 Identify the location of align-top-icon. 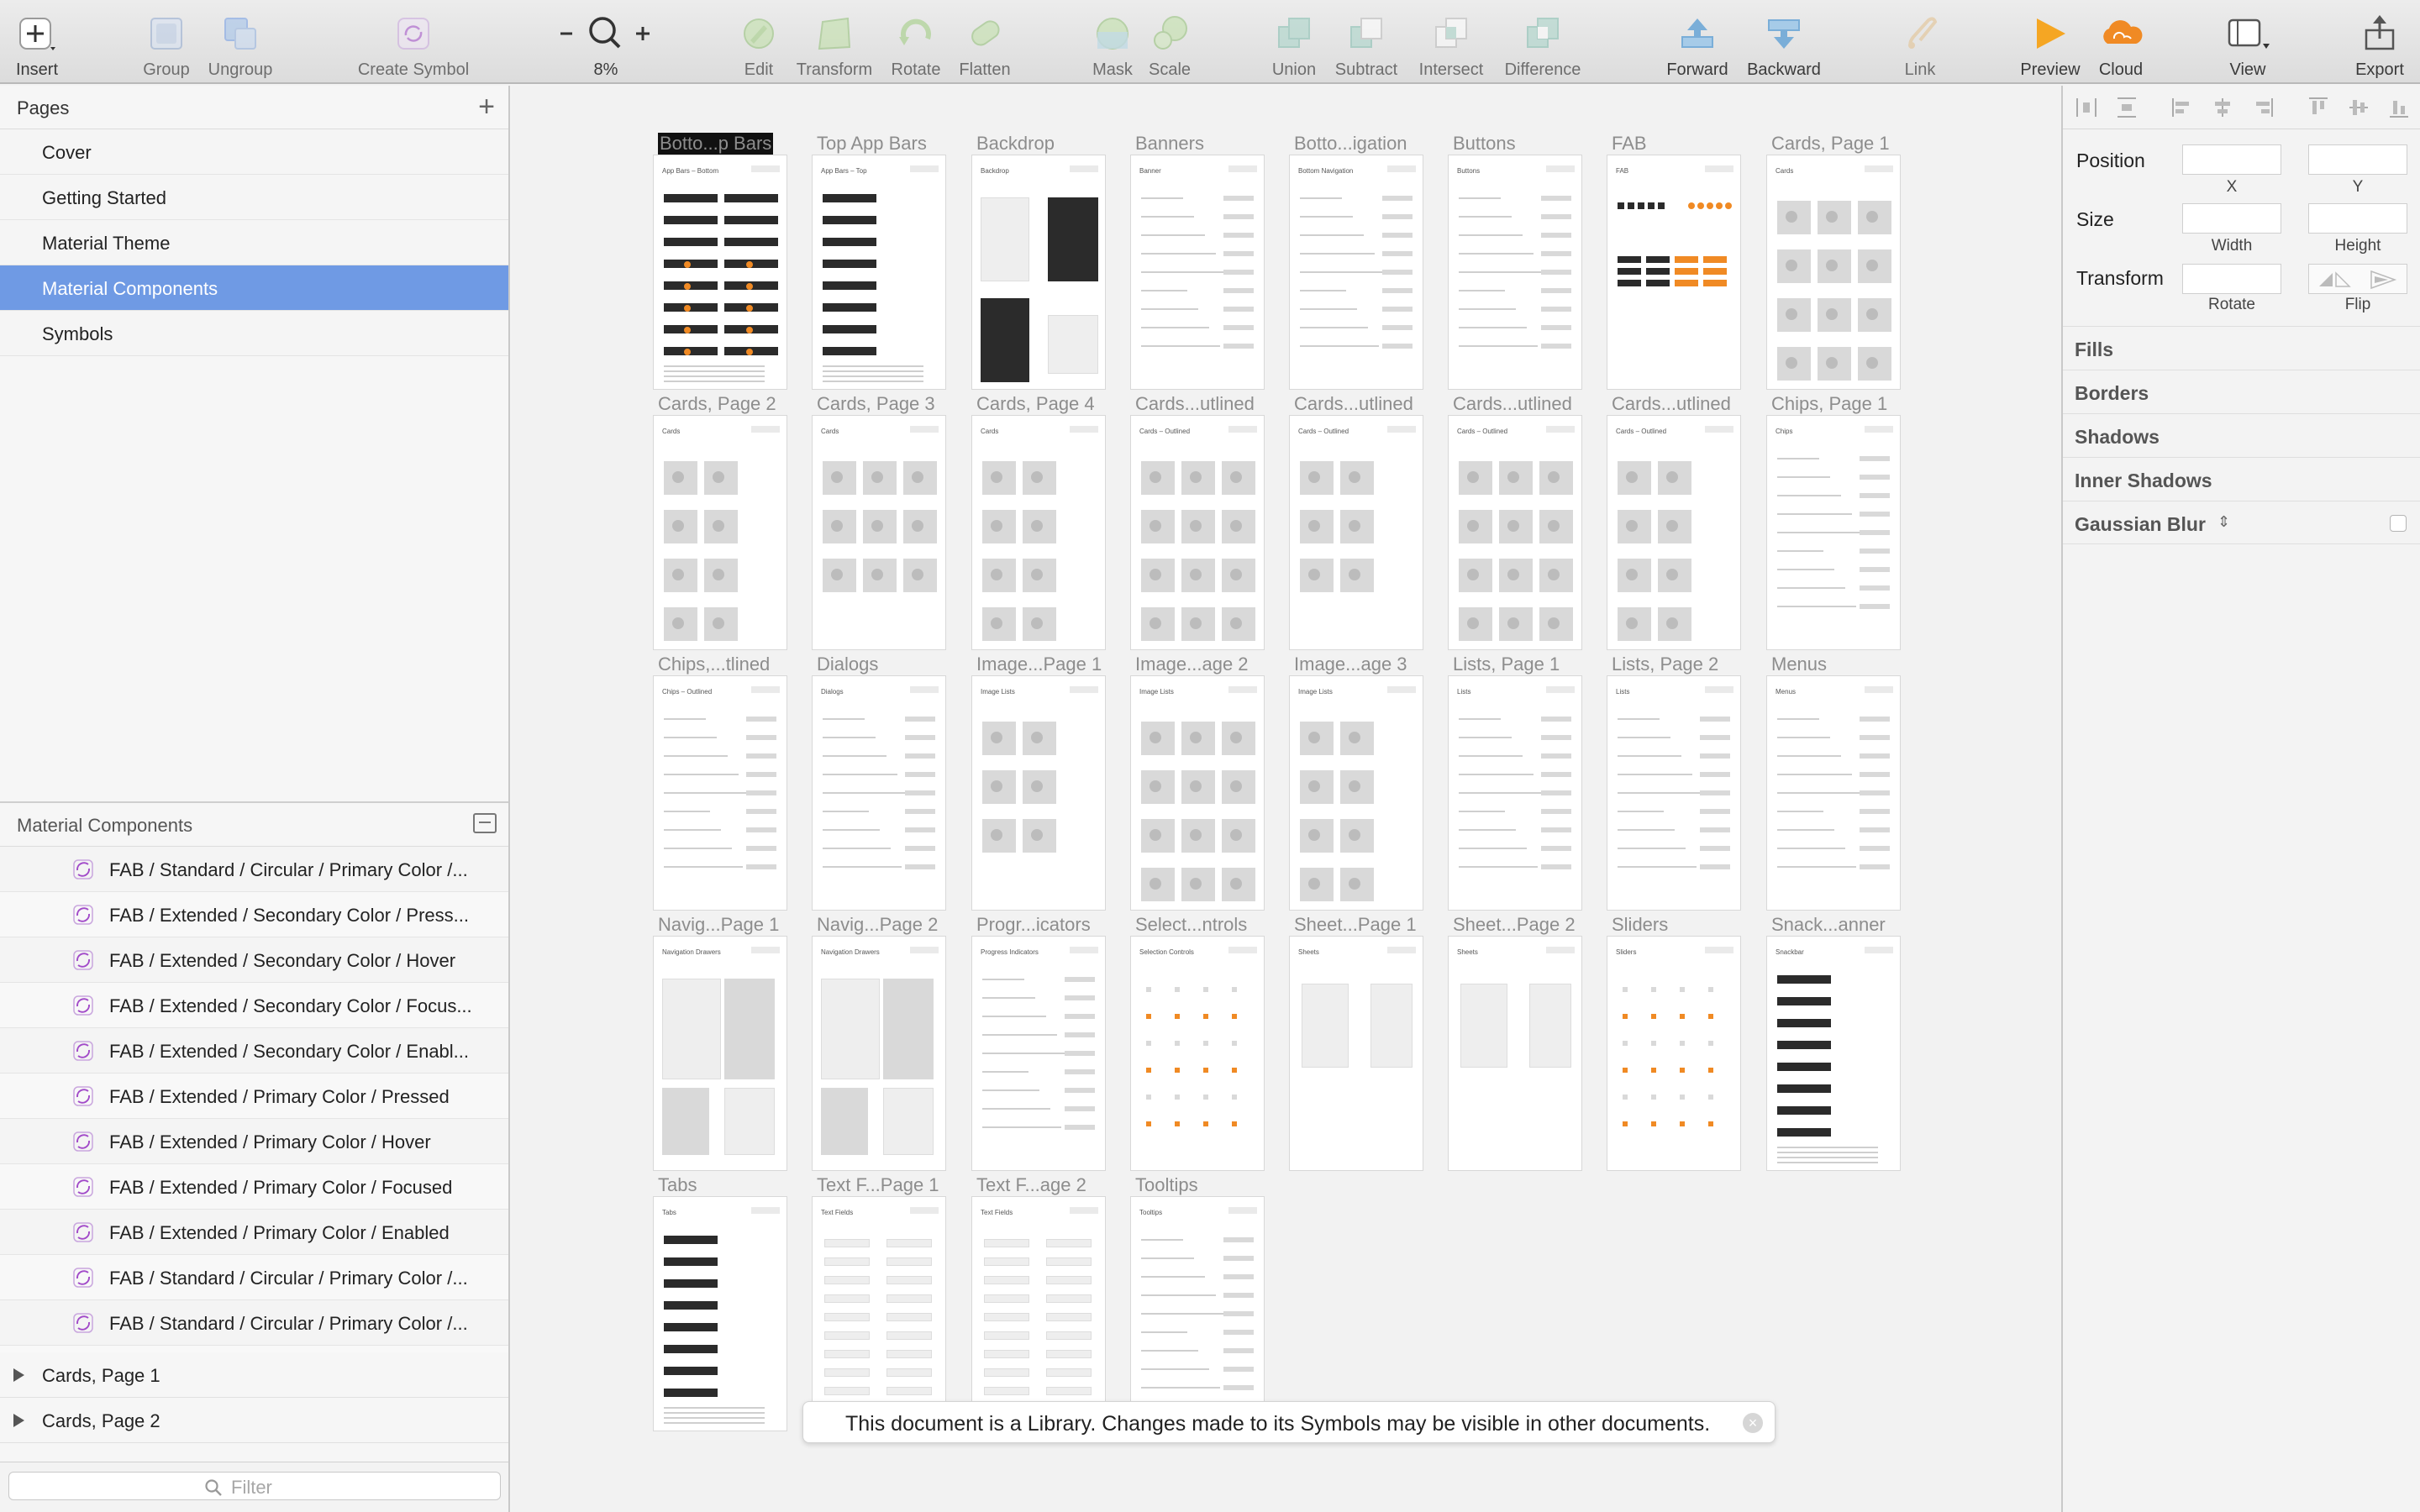
(2318, 107).